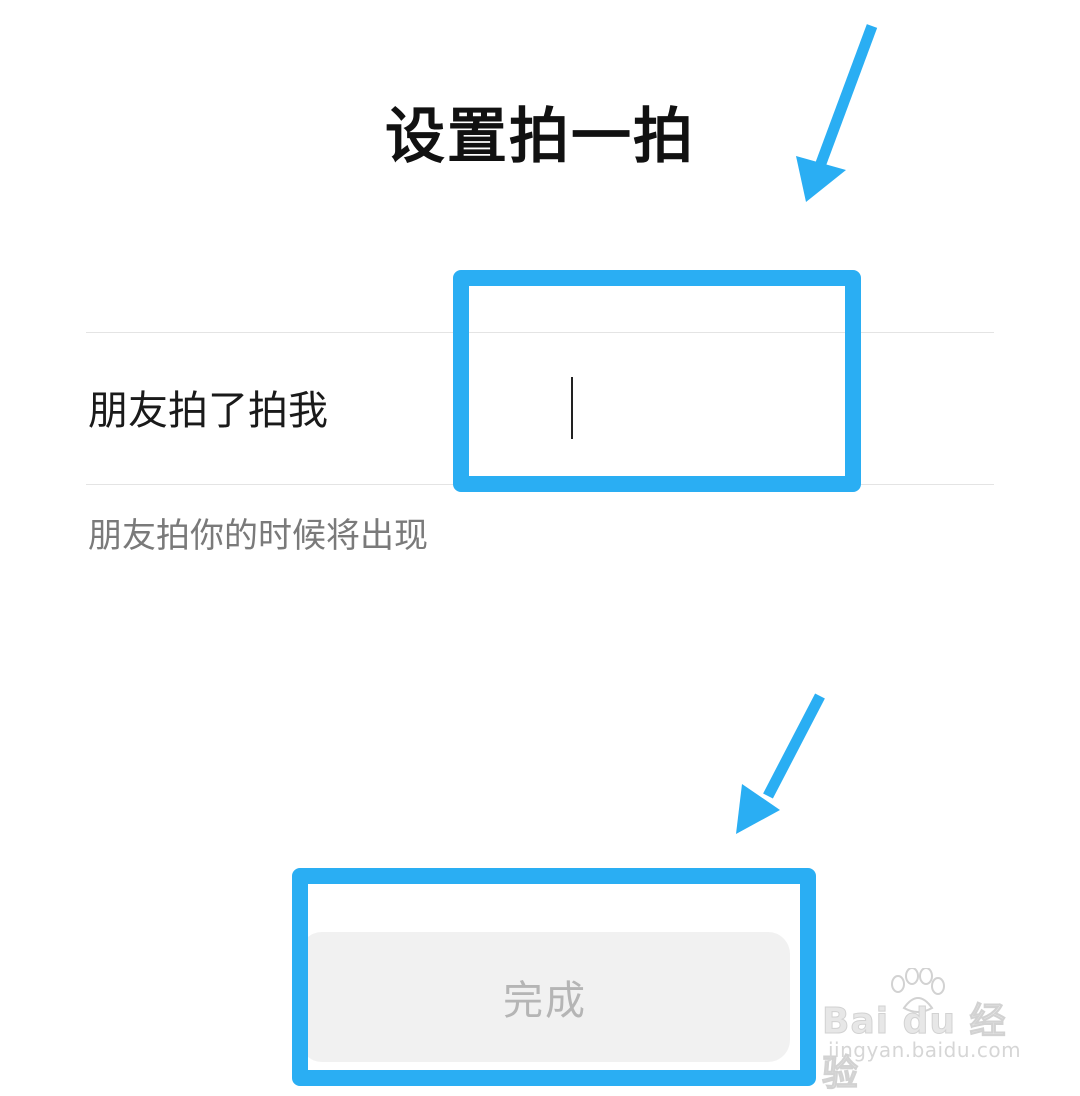  Describe the element at coordinates (545, 997) in the screenshot. I see `done-button: 完成` at that location.